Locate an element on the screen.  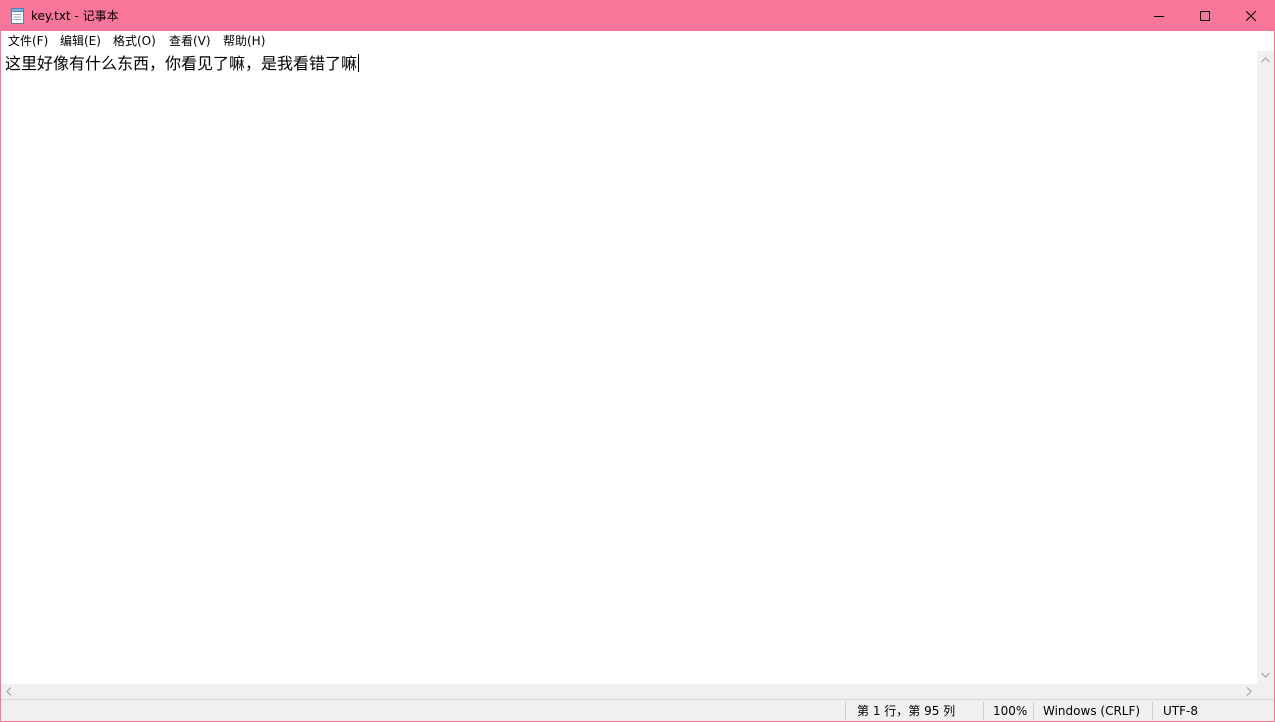
close-icon is located at coordinates (1251, 16).